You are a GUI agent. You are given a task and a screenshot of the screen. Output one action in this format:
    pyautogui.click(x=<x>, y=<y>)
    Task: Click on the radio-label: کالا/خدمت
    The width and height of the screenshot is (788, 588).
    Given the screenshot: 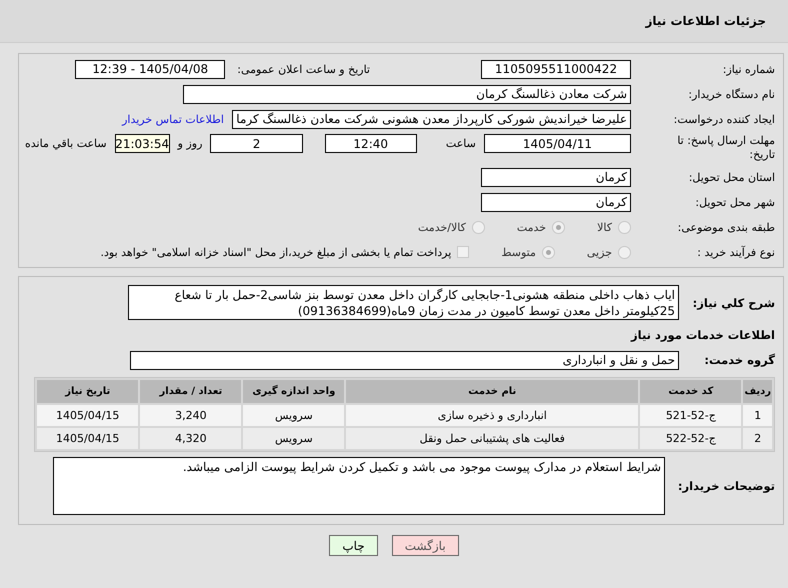 What is the action you would take?
    pyautogui.click(x=442, y=227)
    